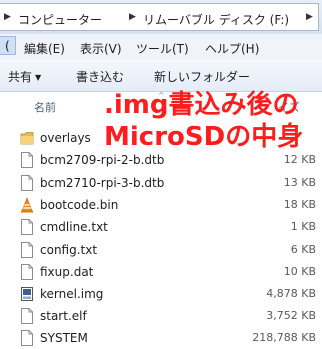  I want to click on file-name: config.txt, so click(69, 250).